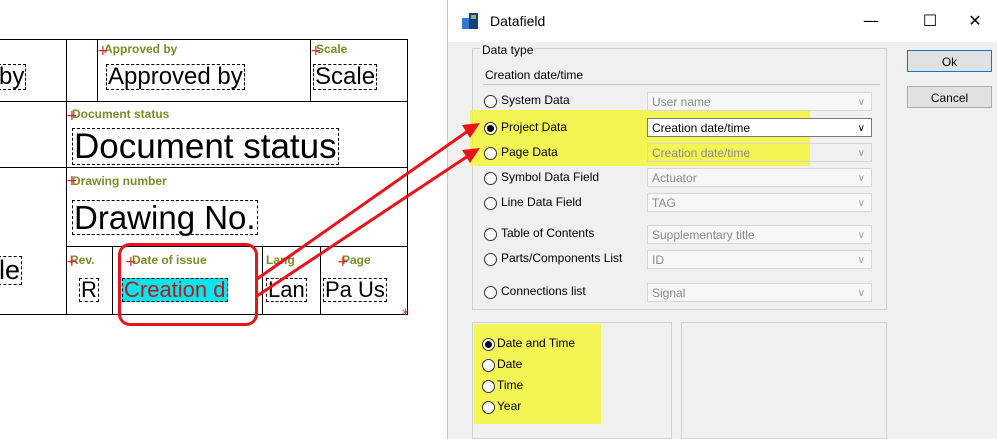  I want to click on arrow-to-page-data, so click(362, 226).